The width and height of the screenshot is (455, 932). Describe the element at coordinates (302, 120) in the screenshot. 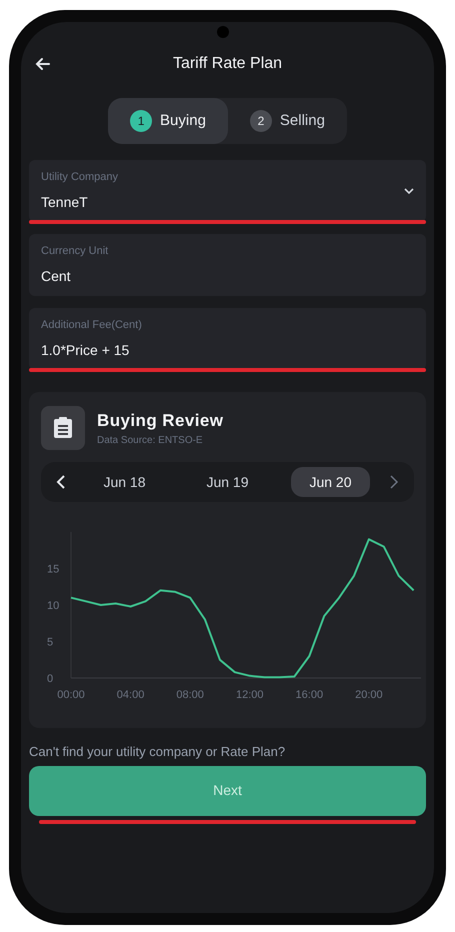

I see `step-label: Selling` at that location.